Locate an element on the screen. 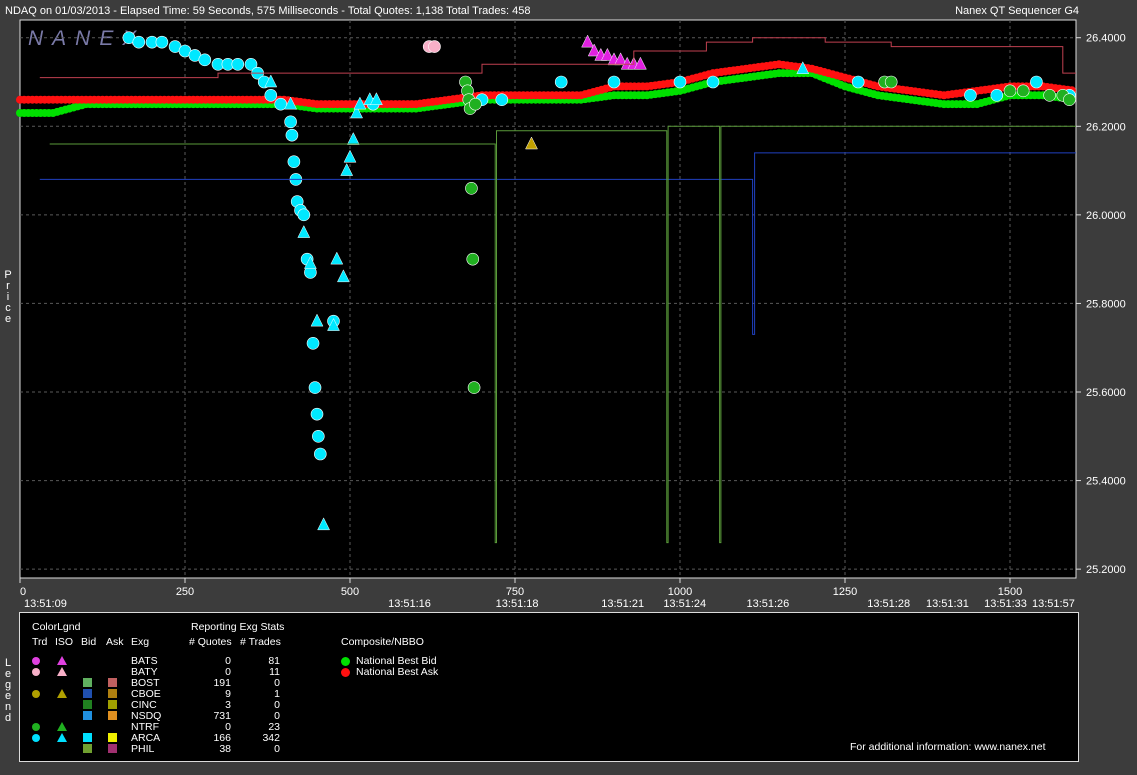 The height and width of the screenshot is (775, 1137). phil-ask-swatch is located at coordinates (112, 748).